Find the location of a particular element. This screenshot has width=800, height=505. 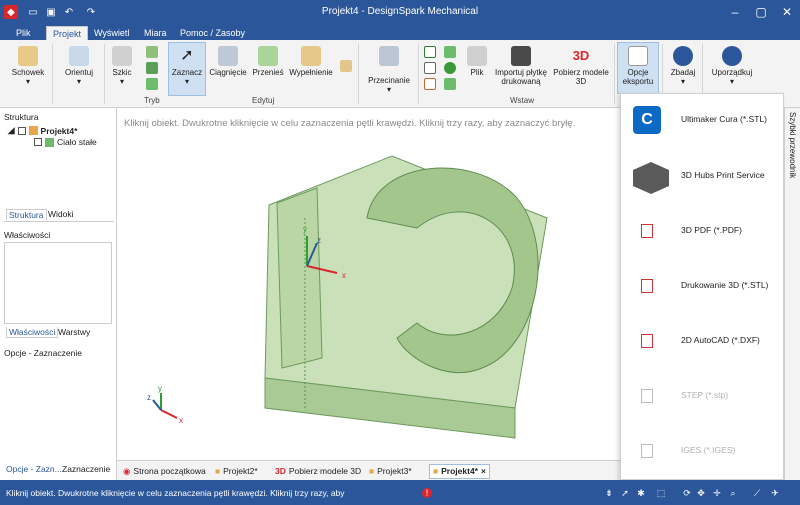

close-icon: ✕ is located at coordinates (787, 12).